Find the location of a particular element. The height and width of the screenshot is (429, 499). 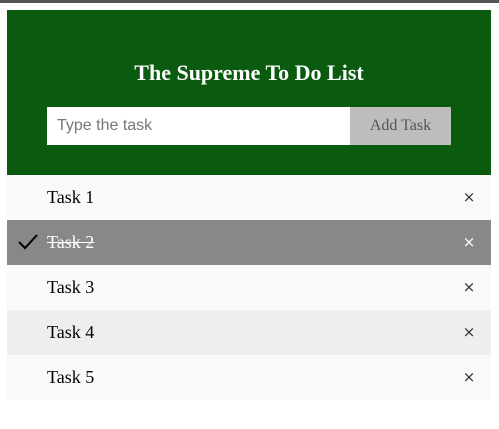

task-item: Task 5 × is located at coordinates (249, 377).